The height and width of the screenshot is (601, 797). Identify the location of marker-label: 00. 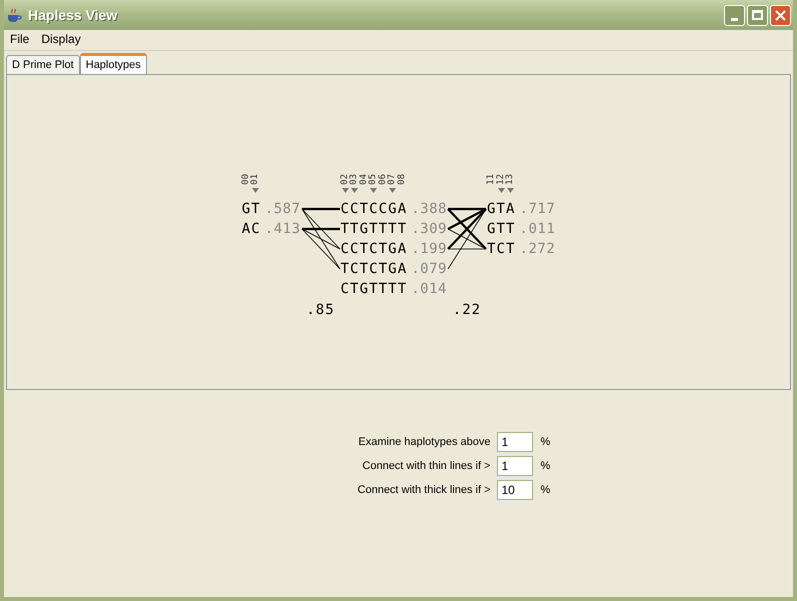
(246, 179).